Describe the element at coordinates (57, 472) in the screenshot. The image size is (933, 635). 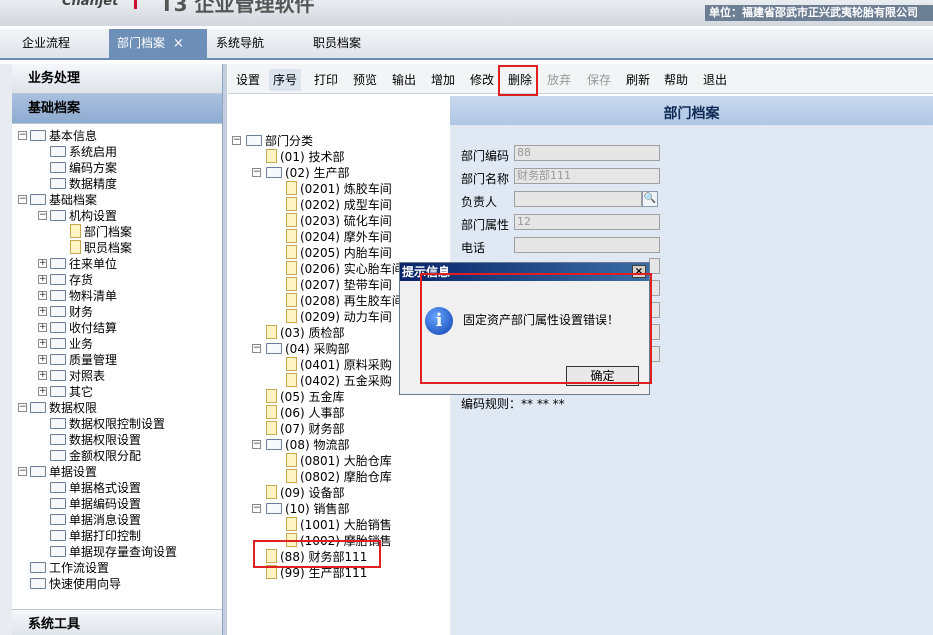
I see `sidebar-tree-item: − 单据设置` at that location.